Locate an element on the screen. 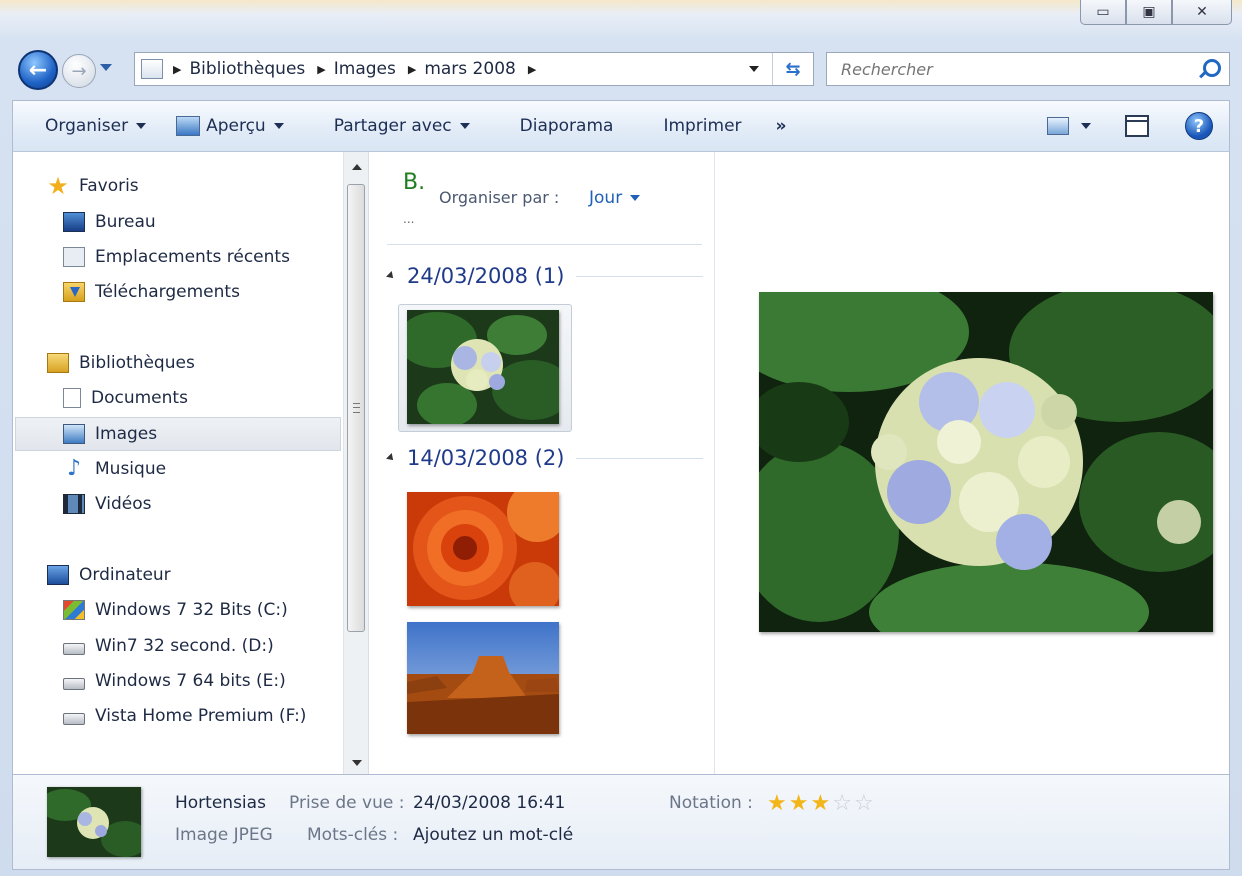  nav-computer: Ordinateur is located at coordinates (109, 575).